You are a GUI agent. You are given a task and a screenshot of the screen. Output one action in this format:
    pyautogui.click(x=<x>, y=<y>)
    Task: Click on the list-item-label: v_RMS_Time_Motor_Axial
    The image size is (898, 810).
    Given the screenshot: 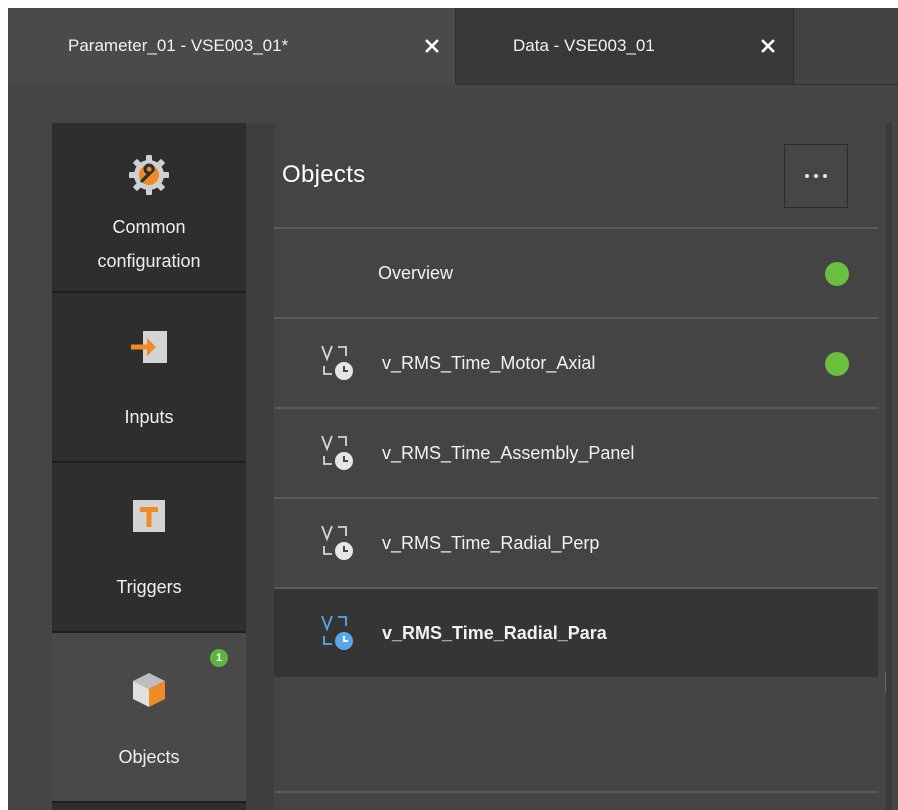 What is the action you would take?
    pyautogui.click(x=489, y=363)
    